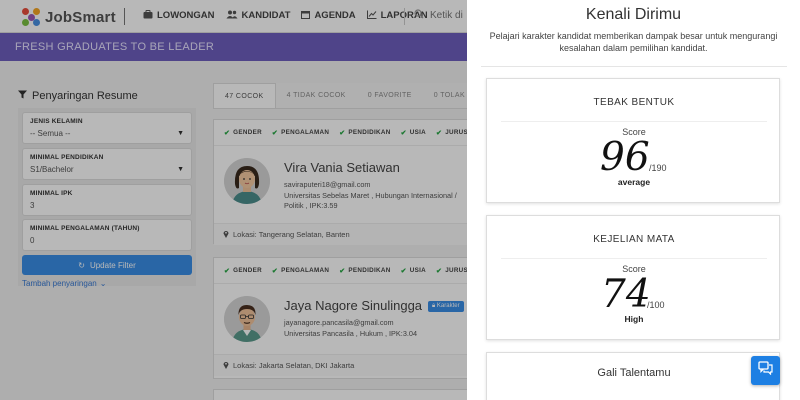 Image resolution: width=800 pixels, height=400 pixels. I want to click on score-total: /100, so click(656, 305).